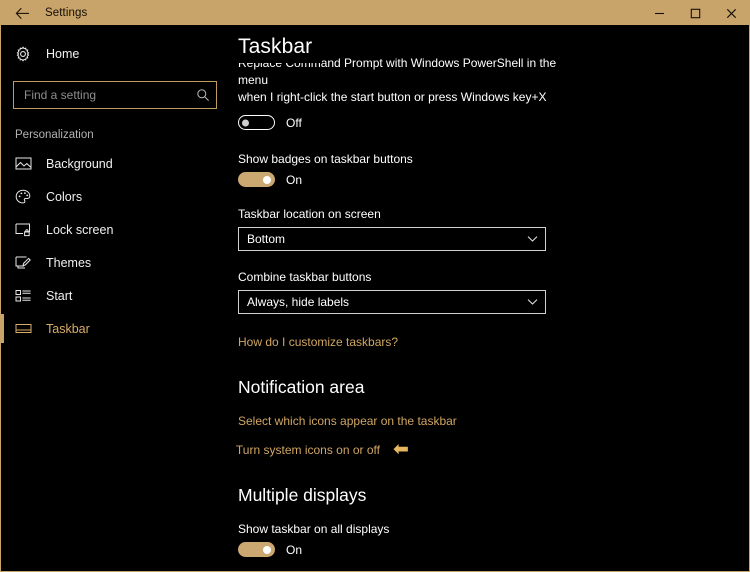 The width and height of the screenshot is (750, 572). Describe the element at coordinates (28, 229) in the screenshot. I see `lock-screen-icon` at that location.